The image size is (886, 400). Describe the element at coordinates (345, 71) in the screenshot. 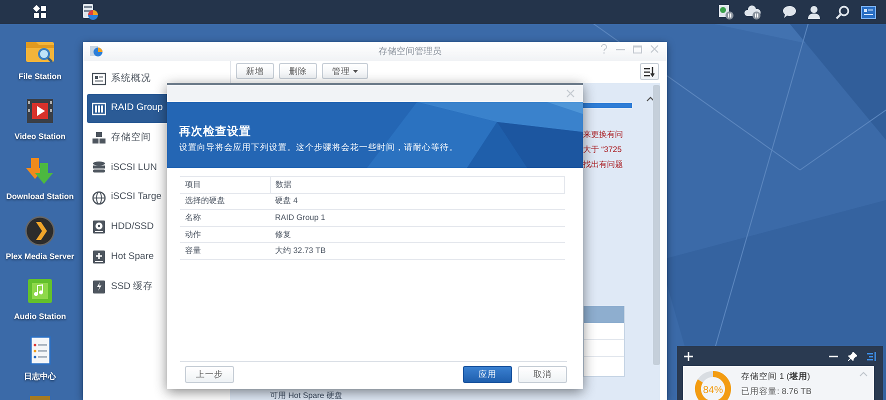

I see `dropdown-button: 管理` at that location.